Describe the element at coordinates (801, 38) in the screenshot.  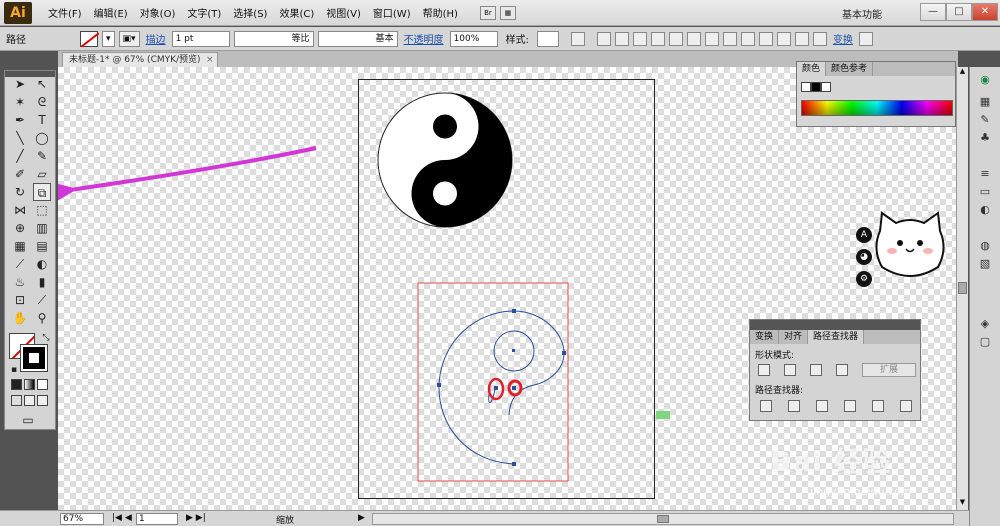
I see `distribute-hcenter-icon` at that location.